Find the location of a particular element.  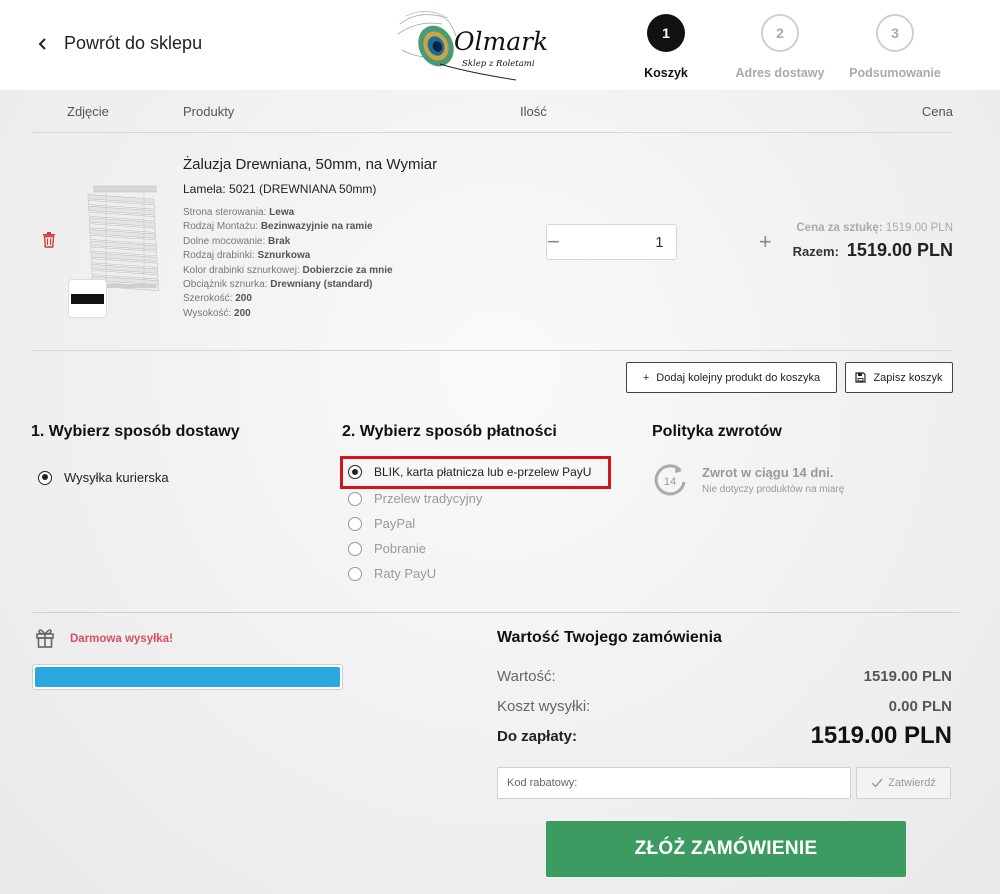

quantity-input is located at coordinates (659, 242).